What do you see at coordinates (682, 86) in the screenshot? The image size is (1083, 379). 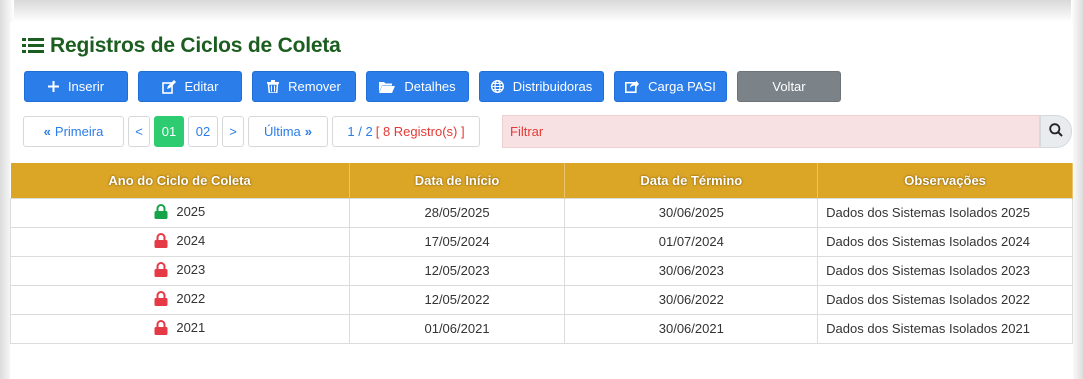 I see `carga-pasi-button-label: Carga PASI` at bounding box center [682, 86].